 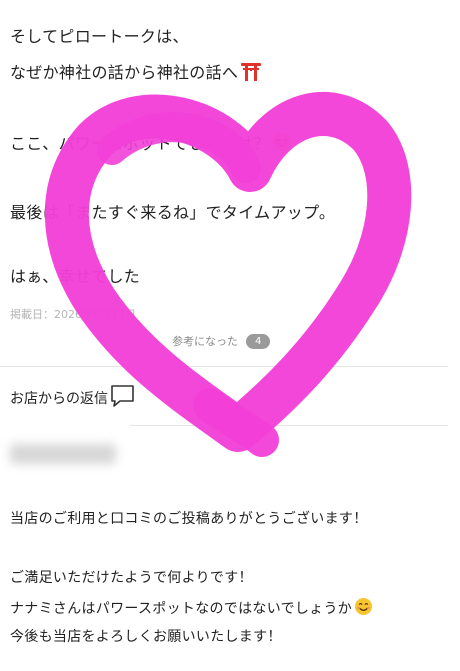 I want to click on speech-bubble-icon, so click(x=123, y=399).